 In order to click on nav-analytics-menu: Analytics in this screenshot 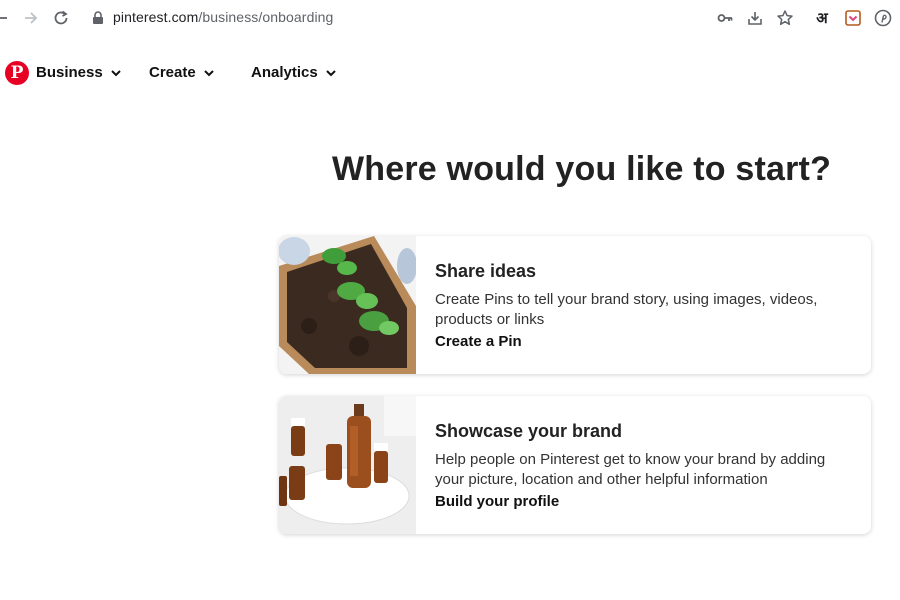, I will do `click(294, 72)`.